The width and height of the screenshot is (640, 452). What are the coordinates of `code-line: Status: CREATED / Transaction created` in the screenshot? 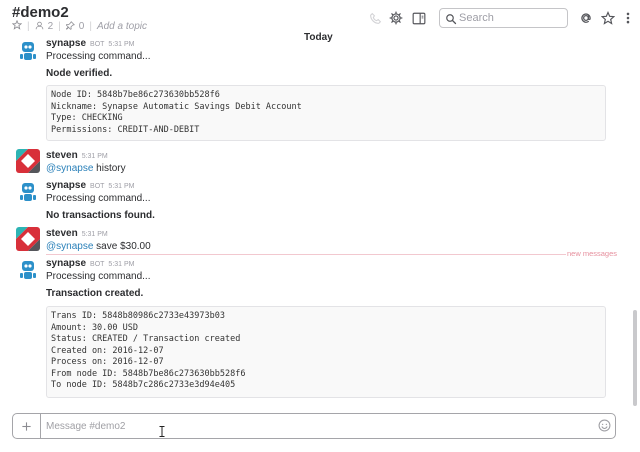 It's located at (146, 339).